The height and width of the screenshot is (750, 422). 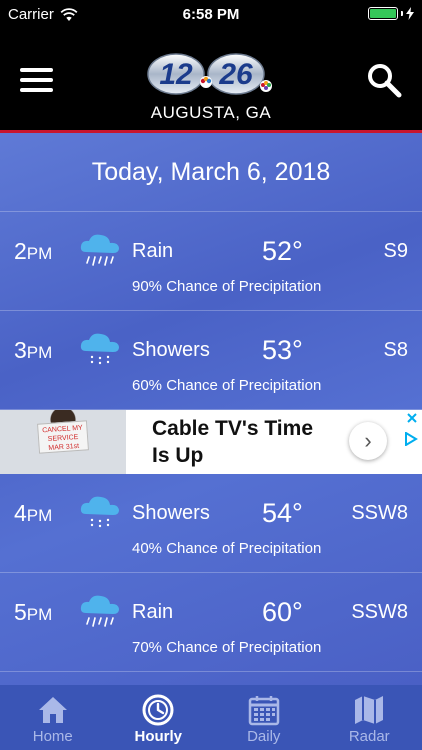 I want to click on tab-radar: Radar, so click(x=369, y=717).